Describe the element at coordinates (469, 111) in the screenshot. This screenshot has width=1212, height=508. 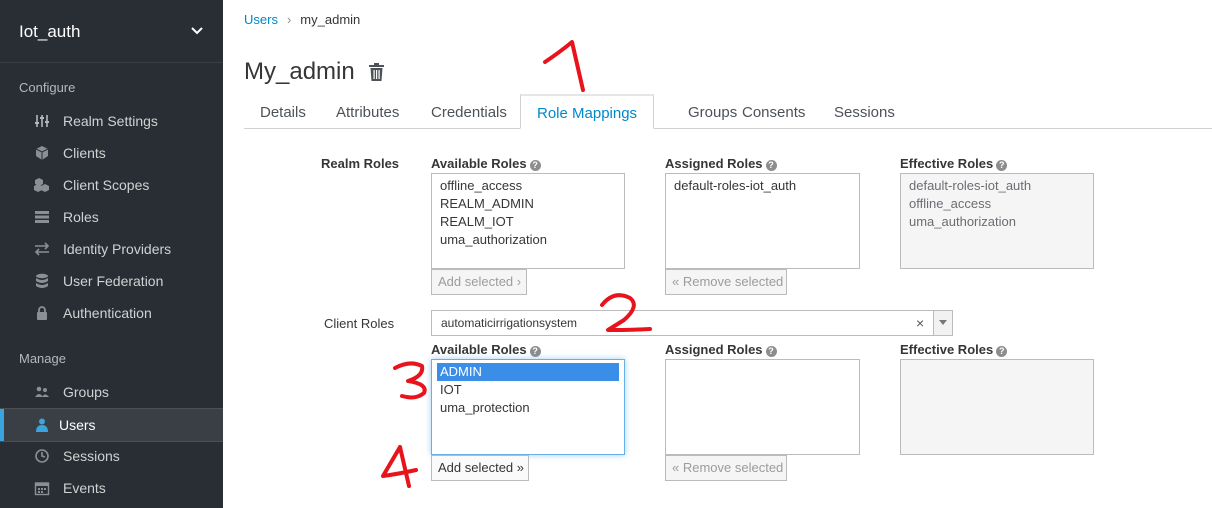
I see `tab-credentials: Credentials` at that location.